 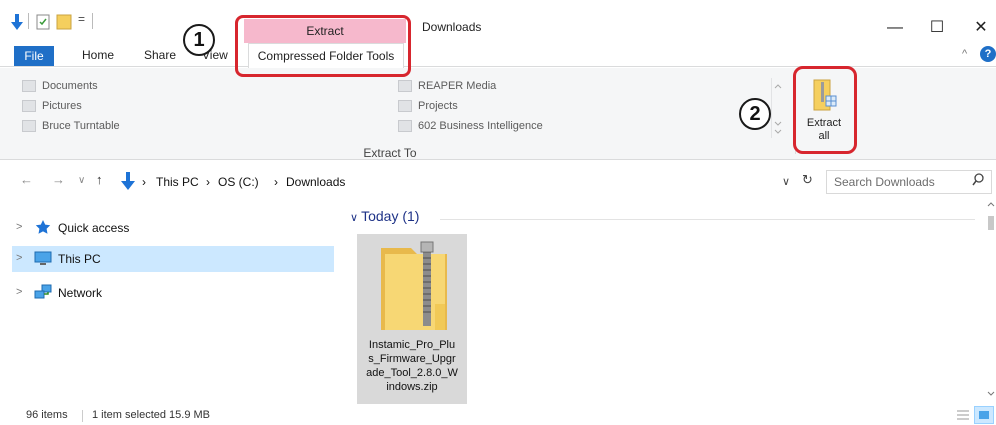 What do you see at coordinates (825, 110) in the screenshot?
I see `callout-highlight-step2` at bounding box center [825, 110].